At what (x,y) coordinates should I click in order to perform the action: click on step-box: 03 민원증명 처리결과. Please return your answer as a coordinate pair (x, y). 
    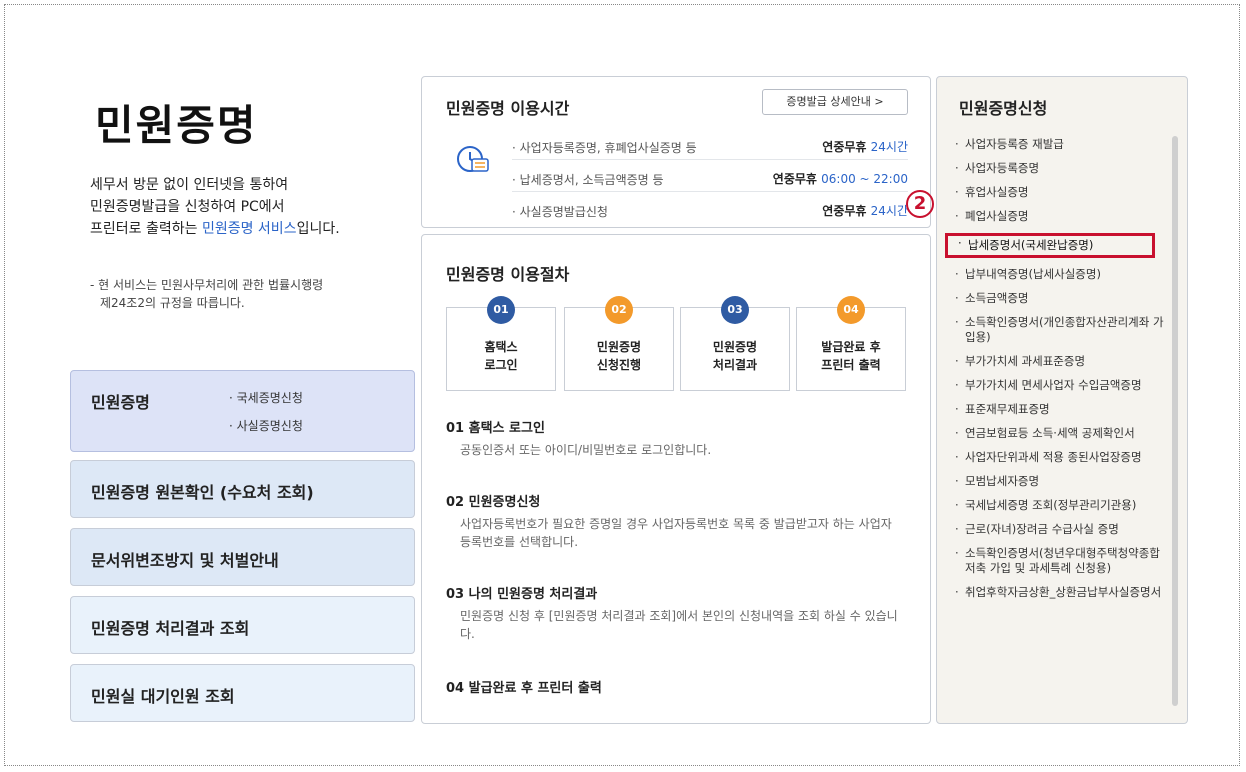
    Looking at the image, I should click on (735, 343).